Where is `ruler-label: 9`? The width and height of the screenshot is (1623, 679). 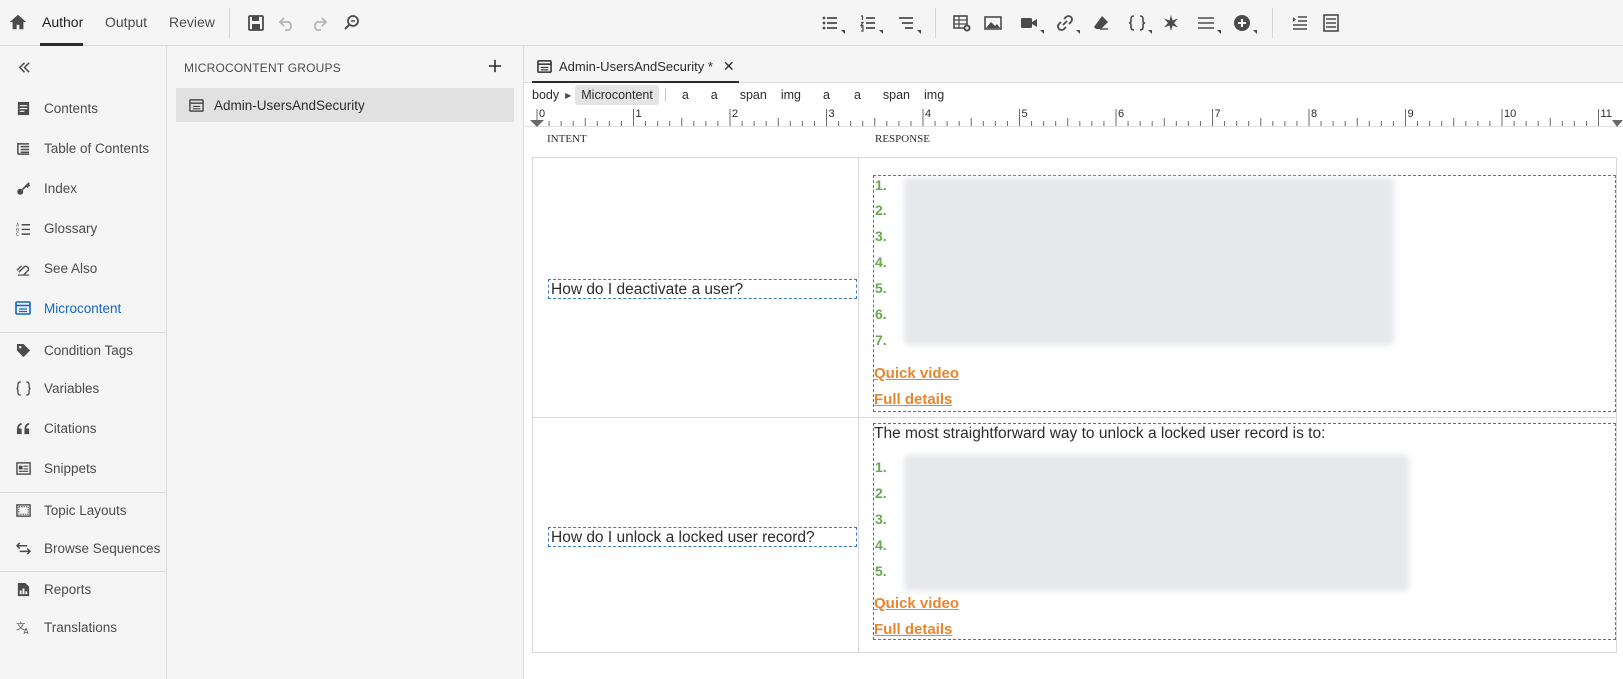
ruler-label: 9 is located at coordinates (1411, 114).